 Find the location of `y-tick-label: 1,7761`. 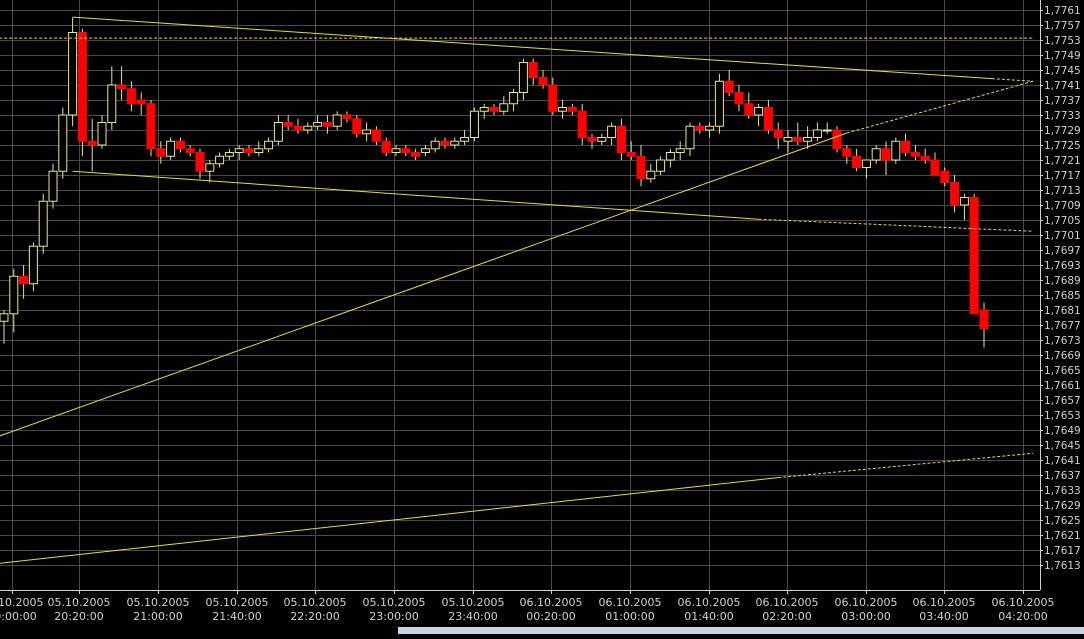

y-tick-label: 1,7761 is located at coordinates (1062, 11).